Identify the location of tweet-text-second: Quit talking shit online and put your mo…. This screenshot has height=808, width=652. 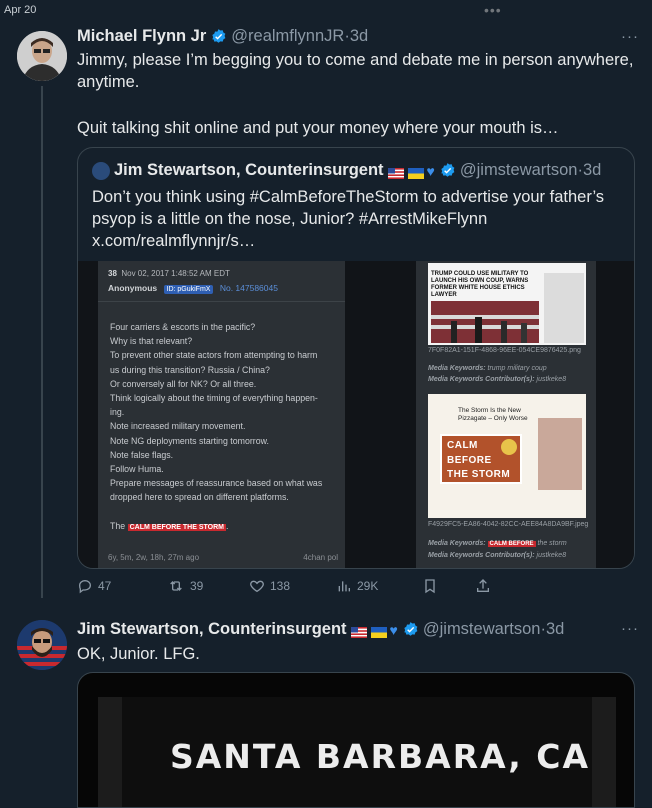
(318, 128).